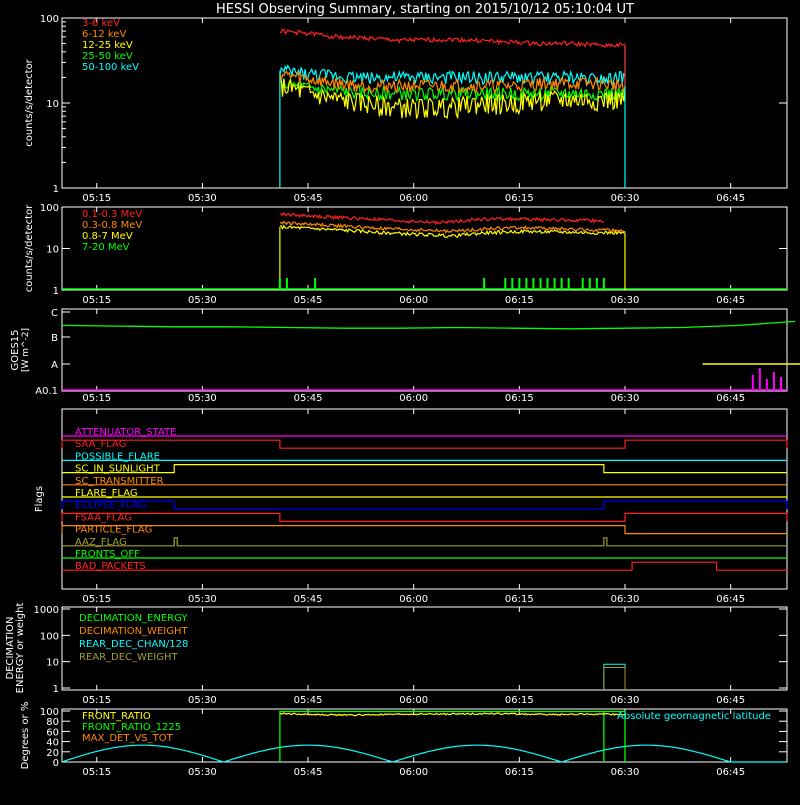  Describe the element at coordinates (625, 772) in the screenshot. I see `ratio-xtick-label-5: 06:30` at that location.